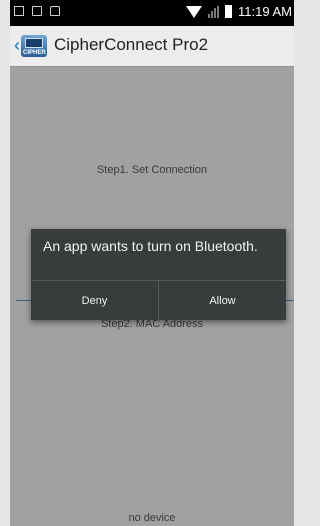 The width and height of the screenshot is (320, 526). Describe the element at coordinates (94, 301) in the screenshot. I see `deny-button: Deny` at that location.